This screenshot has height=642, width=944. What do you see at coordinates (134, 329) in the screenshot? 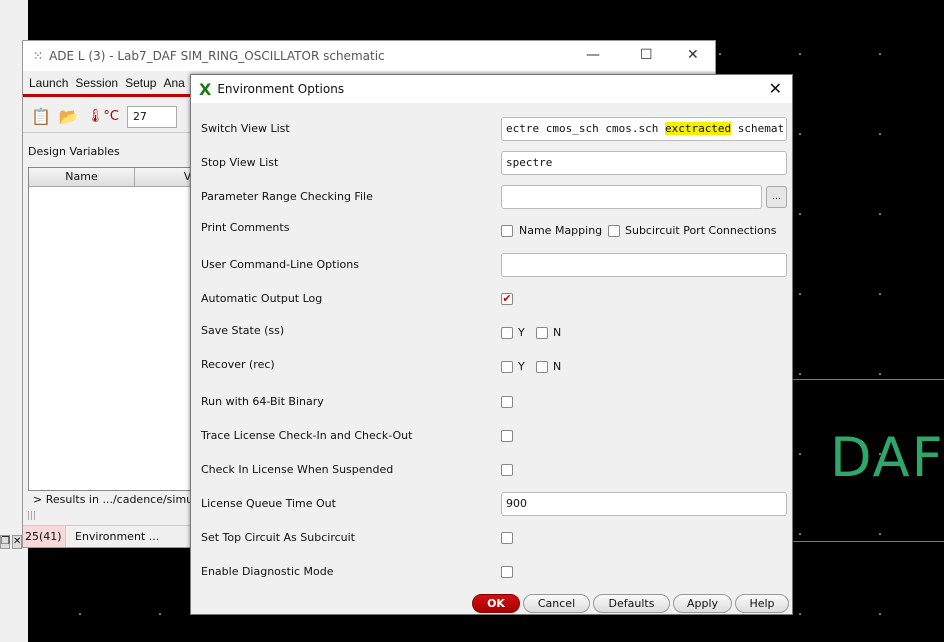
I see `design-variables-table: Name V` at bounding box center [134, 329].